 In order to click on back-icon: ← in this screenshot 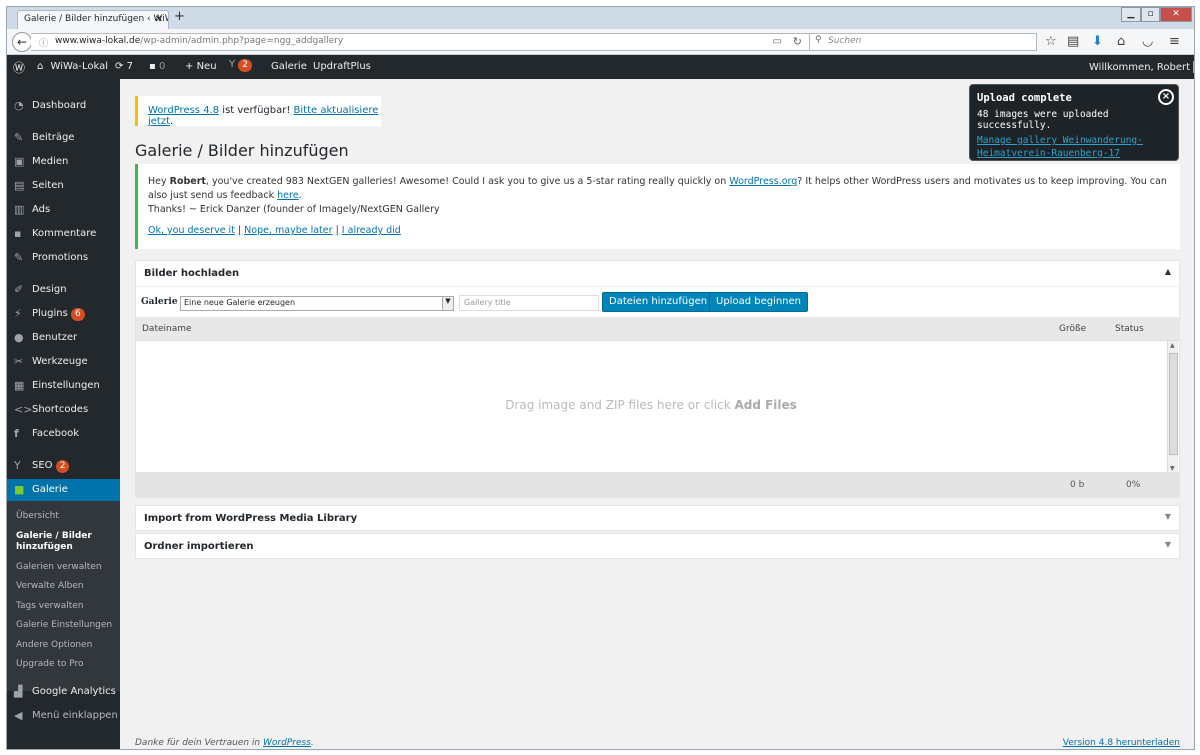, I will do `click(22, 42)`.